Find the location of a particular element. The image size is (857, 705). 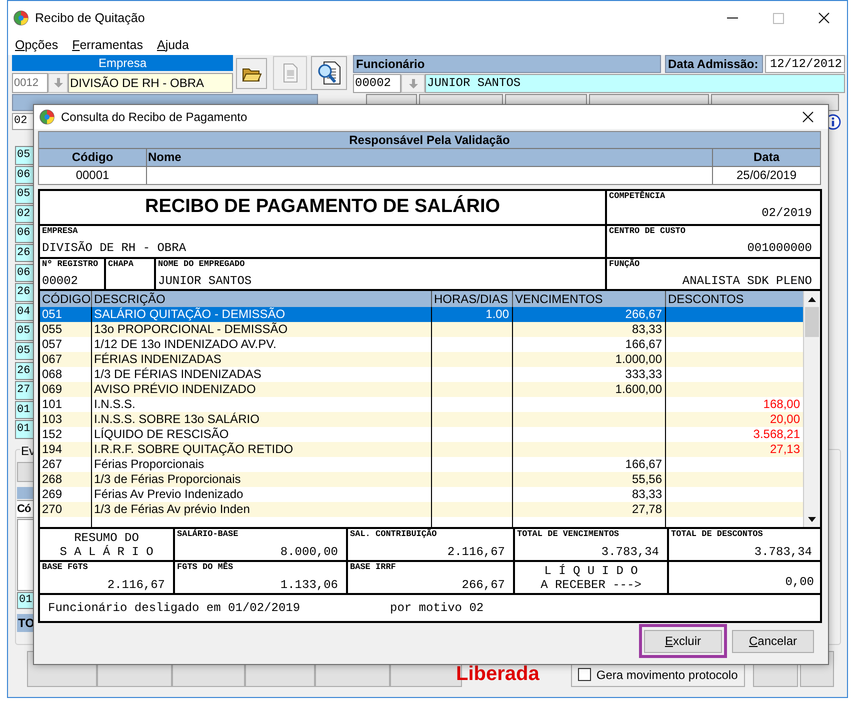

employee-field: JUNIOR SANTOS is located at coordinates (635, 83).